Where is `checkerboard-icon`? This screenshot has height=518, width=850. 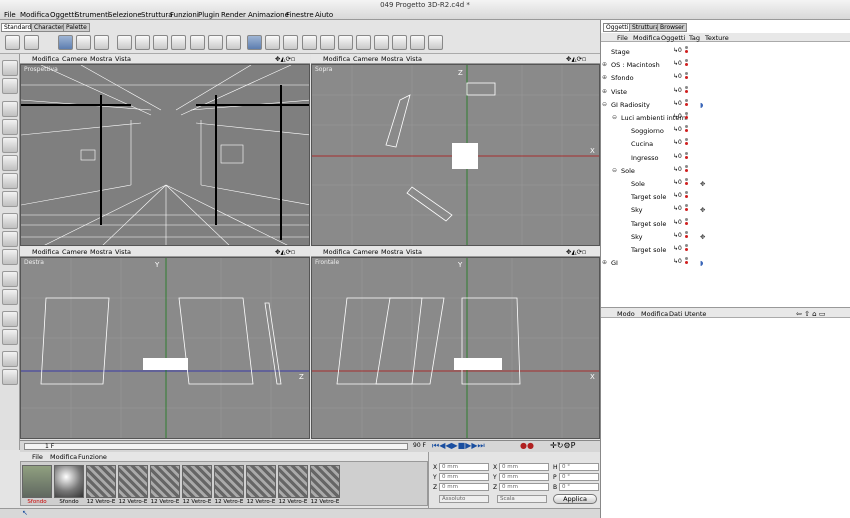
checkerboard-icon is located at coordinates (10, 199).